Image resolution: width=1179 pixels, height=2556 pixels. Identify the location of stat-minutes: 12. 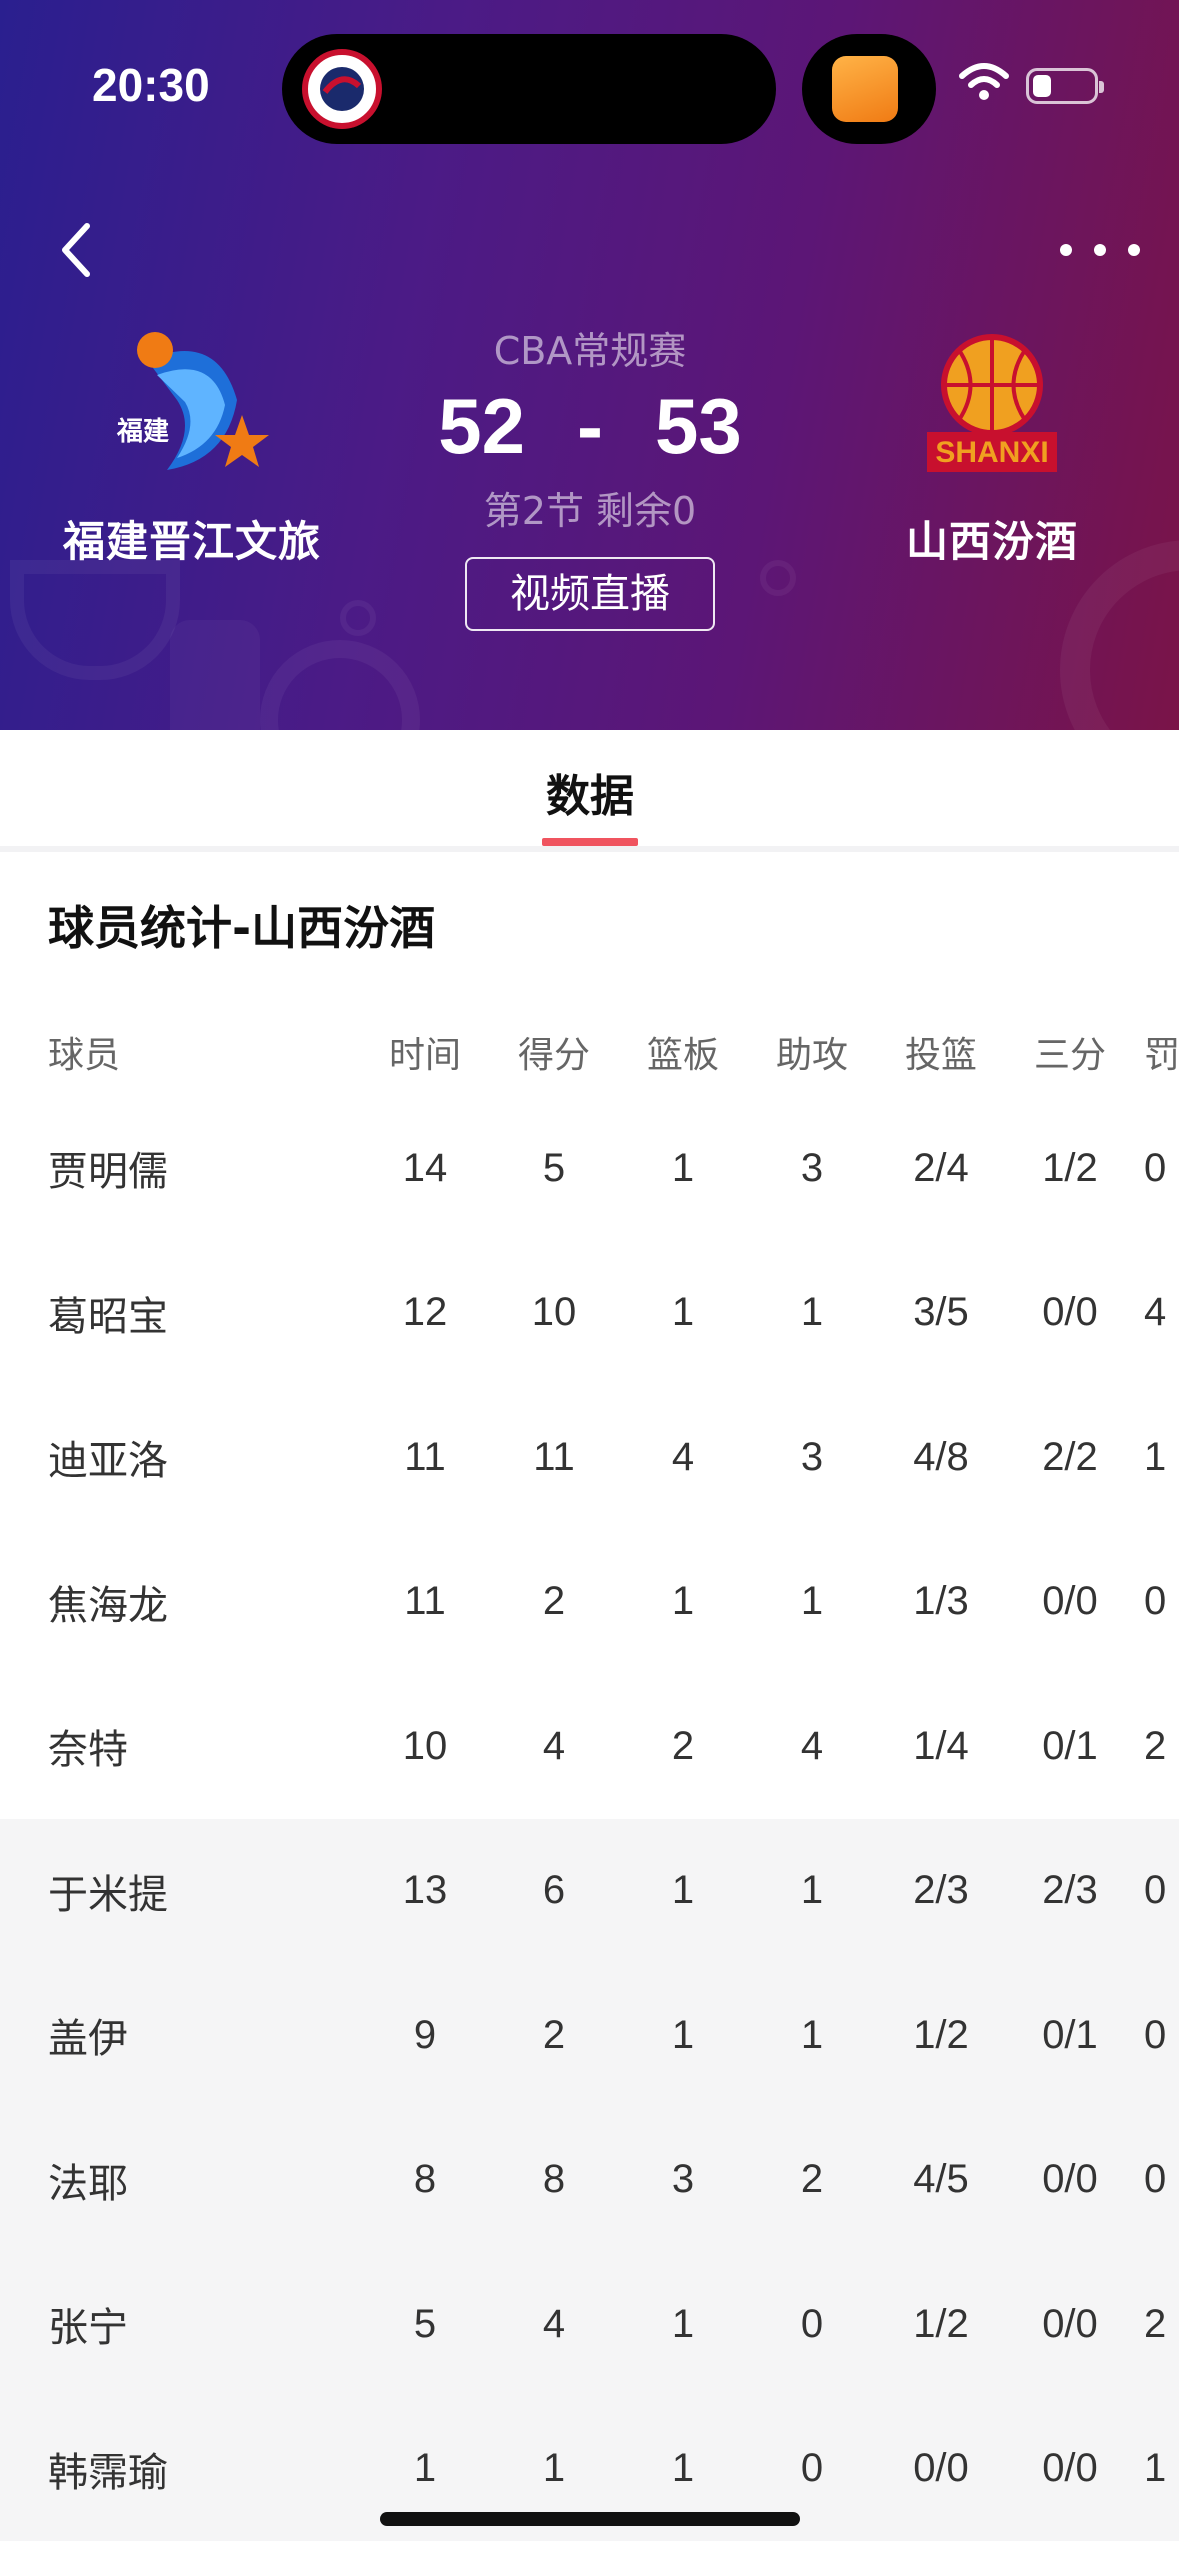
(425, 1312).